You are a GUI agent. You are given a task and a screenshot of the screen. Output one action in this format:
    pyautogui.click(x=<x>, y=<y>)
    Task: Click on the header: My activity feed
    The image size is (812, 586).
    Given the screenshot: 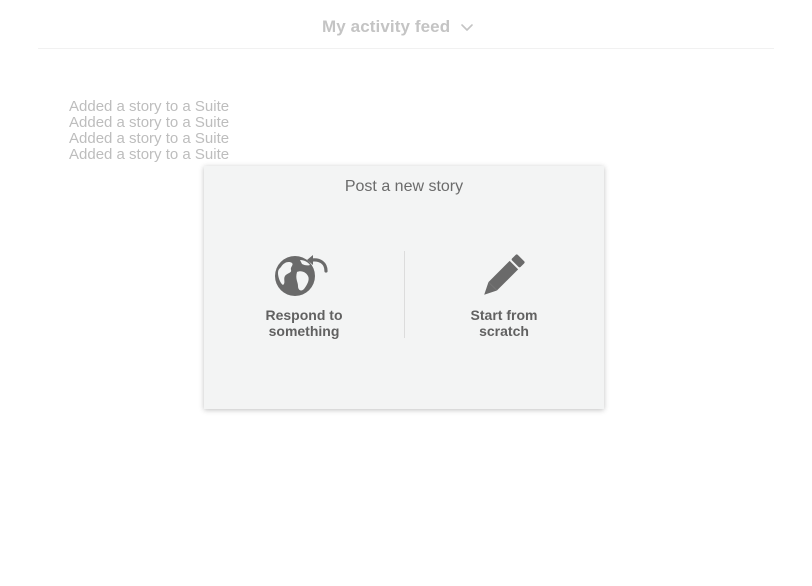 What is the action you would take?
    pyautogui.click(x=406, y=25)
    